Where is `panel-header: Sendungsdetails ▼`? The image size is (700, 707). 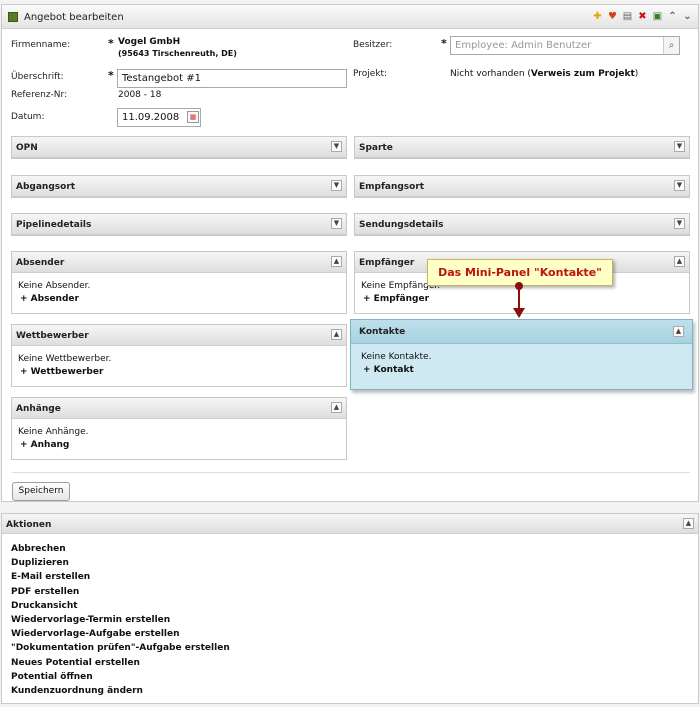 panel-header: Sendungsdetails ▼ is located at coordinates (522, 224).